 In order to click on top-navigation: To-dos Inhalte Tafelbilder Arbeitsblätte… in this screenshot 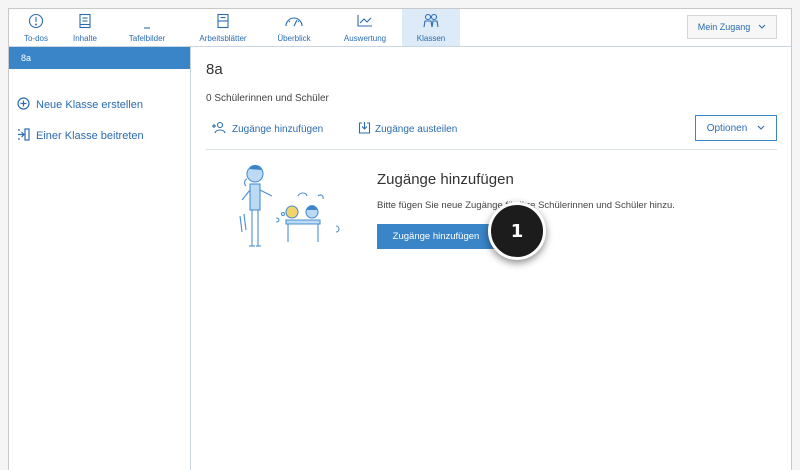, I will do `click(400, 28)`.